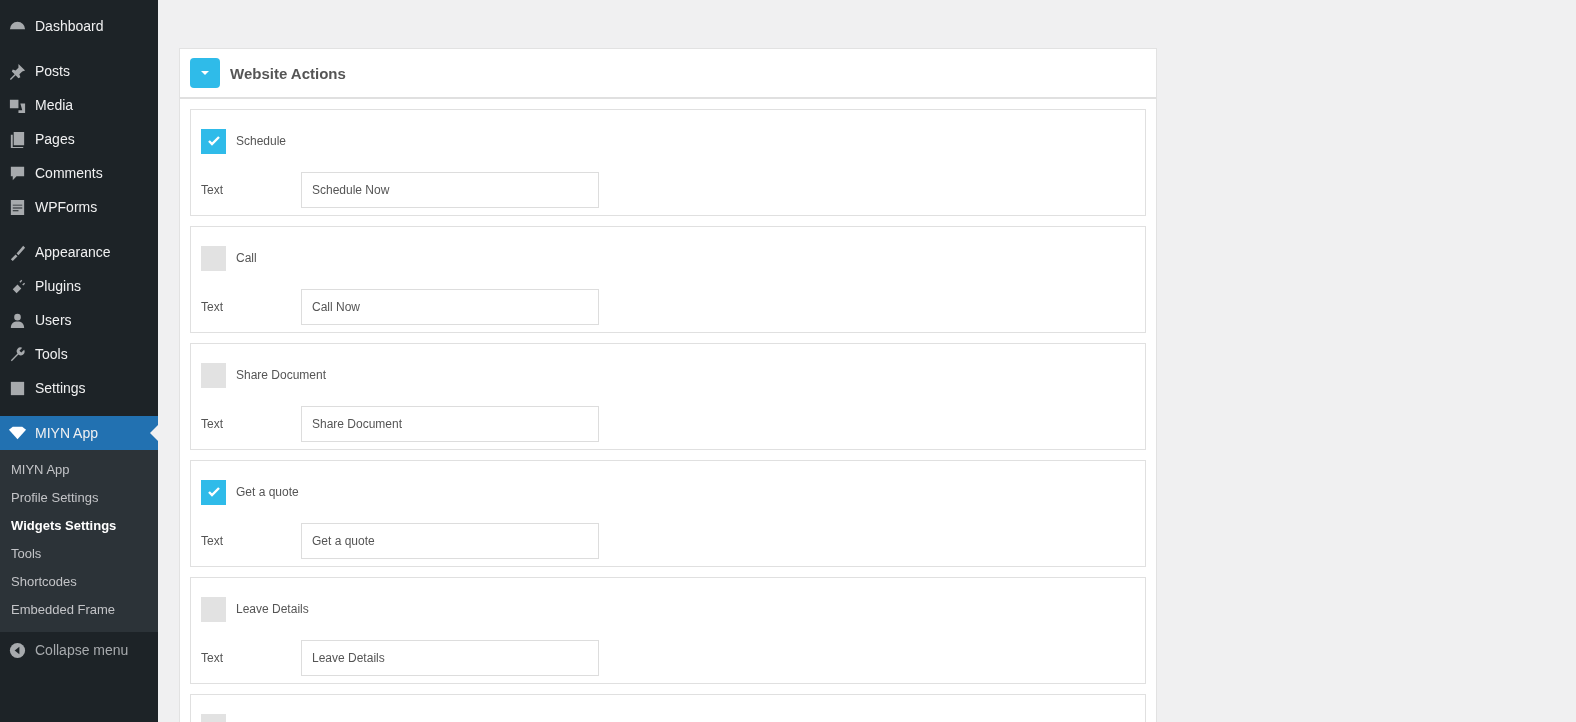  Describe the element at coordinates (267, 492) in the screenshot. I see `action-label: Get a quote` at that location.